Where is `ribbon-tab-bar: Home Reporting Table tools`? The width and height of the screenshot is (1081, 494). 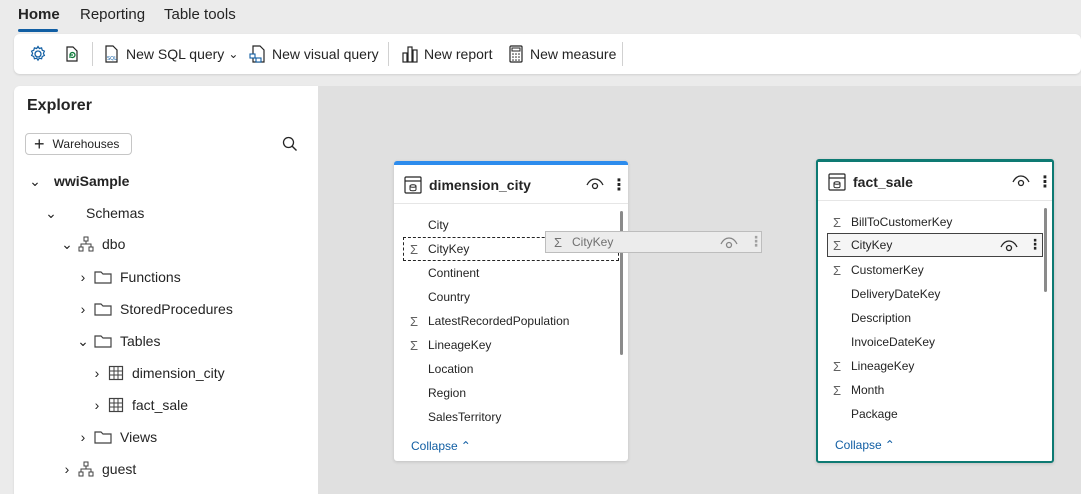 ribbon-tab-bar: Home Reporting Table tools is located at coordinates (540, 17).